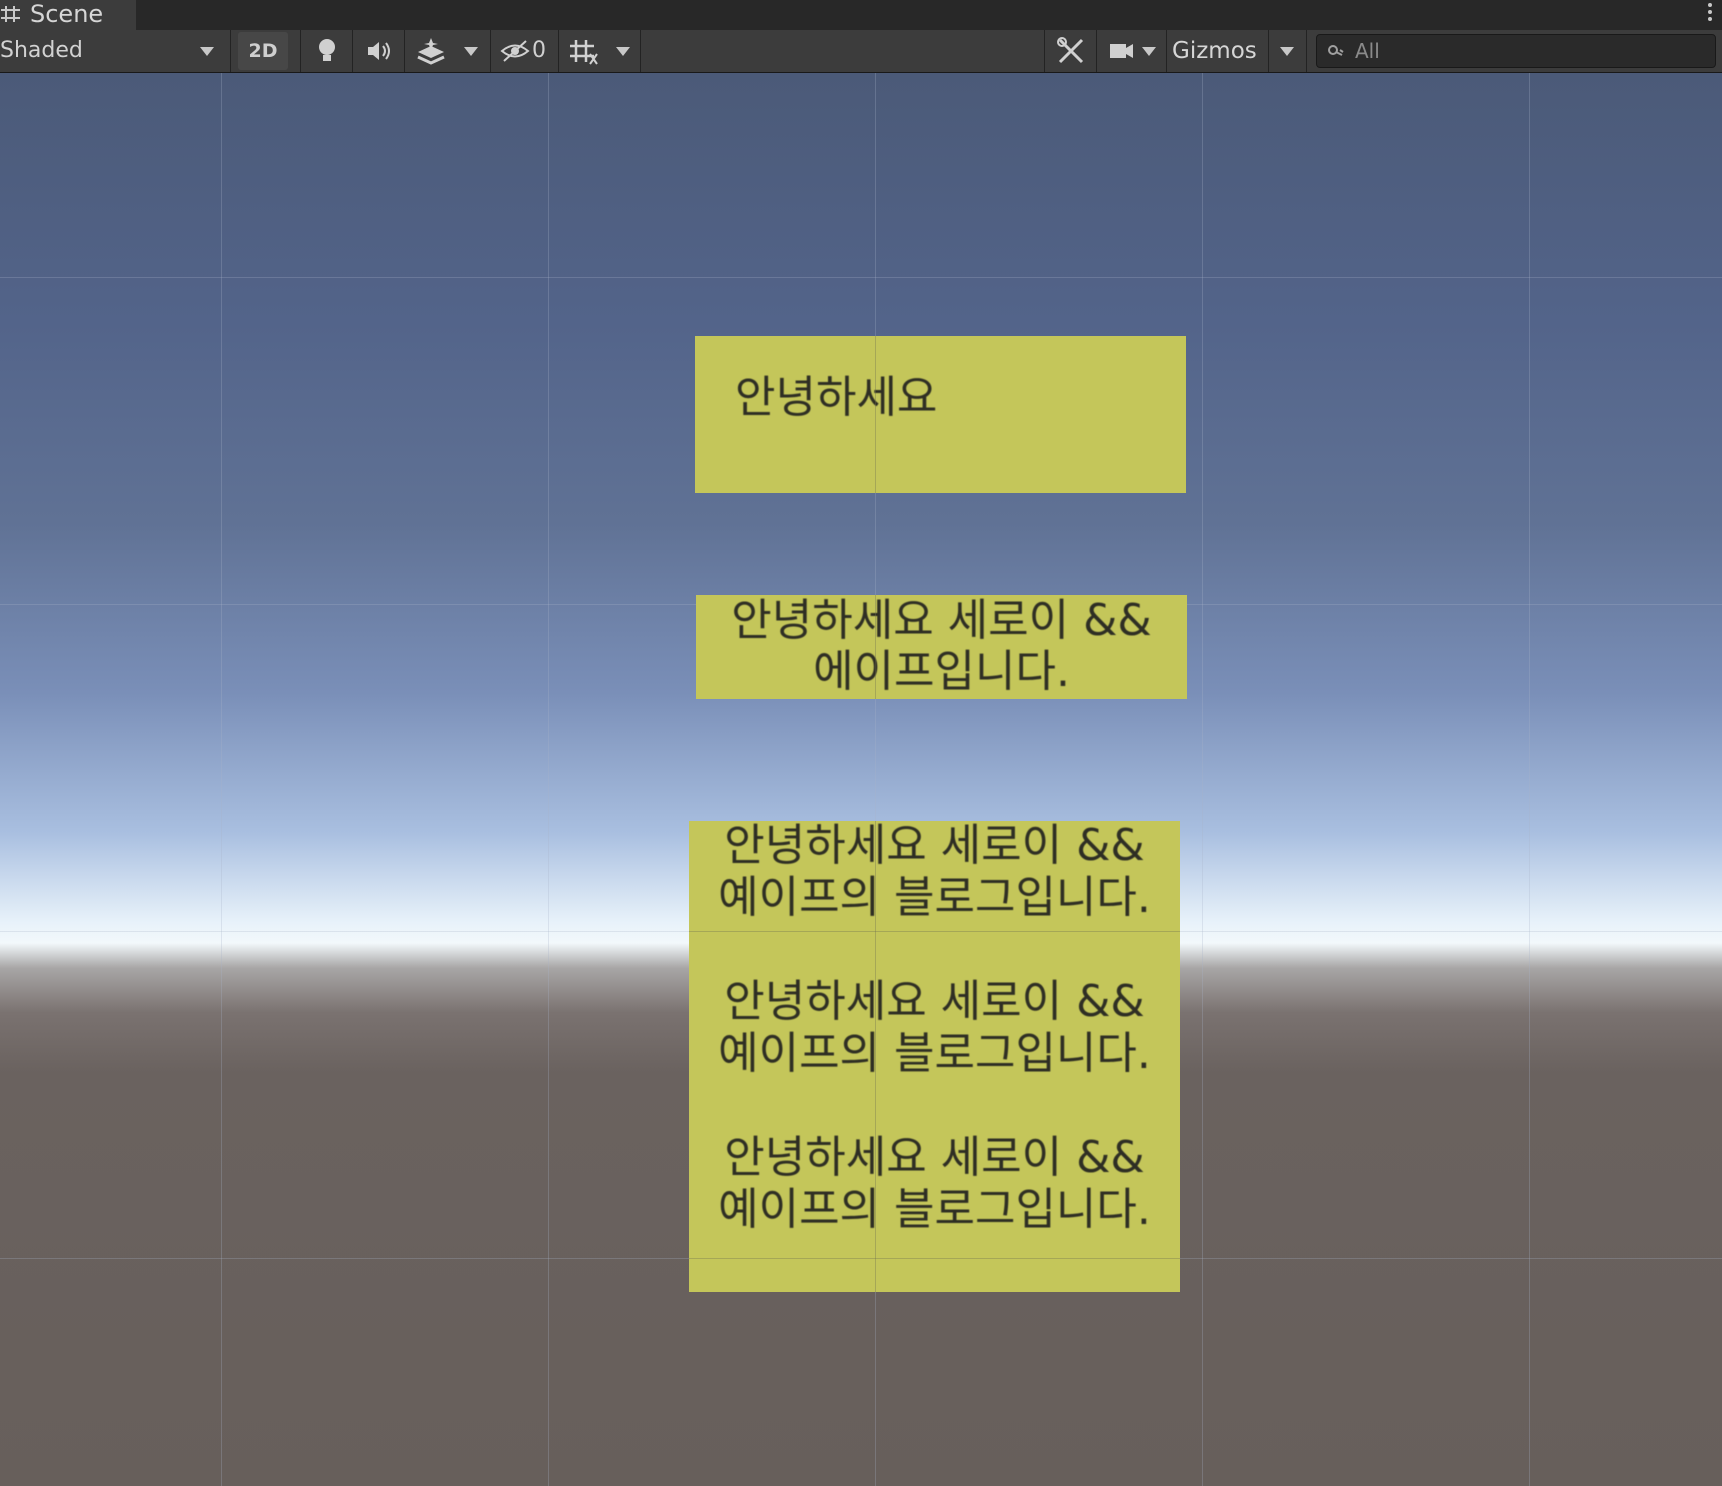 This screenshot has height=1486, width=1722. Describe the element at coordinates (12, 14) in the screenshot. I see `scene-grid-icon` at that location.